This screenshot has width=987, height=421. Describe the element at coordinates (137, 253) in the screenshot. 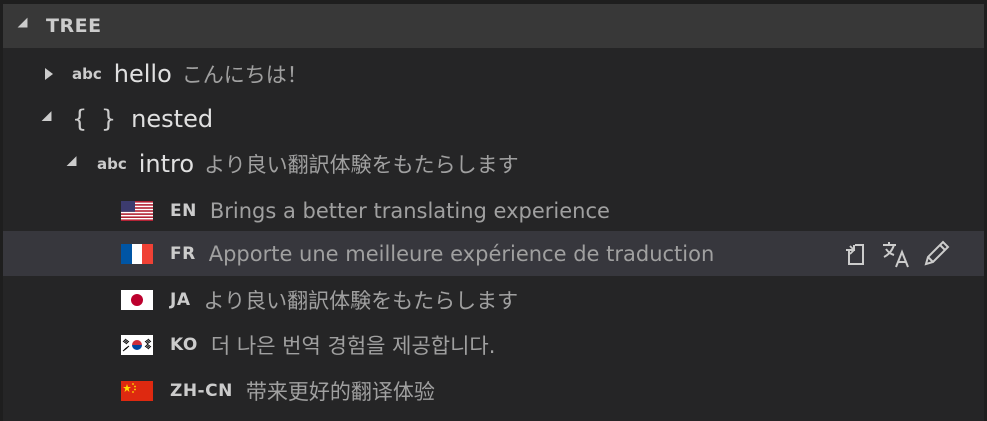

I see `france-flag-icon` at that location.